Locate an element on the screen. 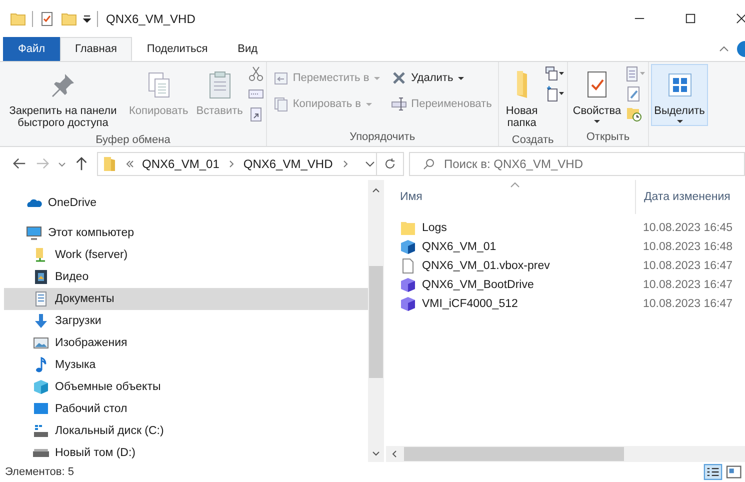 Image resolution: width=745 pixels, height=482 pixels. copy-icon is located at coordinates (280, 104).